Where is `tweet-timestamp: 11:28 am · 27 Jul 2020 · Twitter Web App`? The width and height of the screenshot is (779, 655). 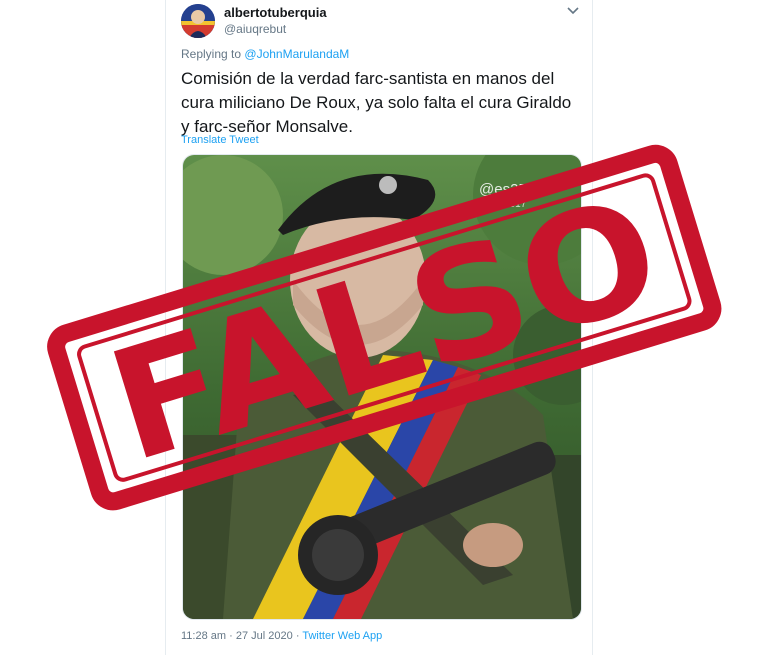 tweet-timestamp: 11:28 am · 27 Jul 2020 · Twitter Web App is located at coordinates (281, 636).